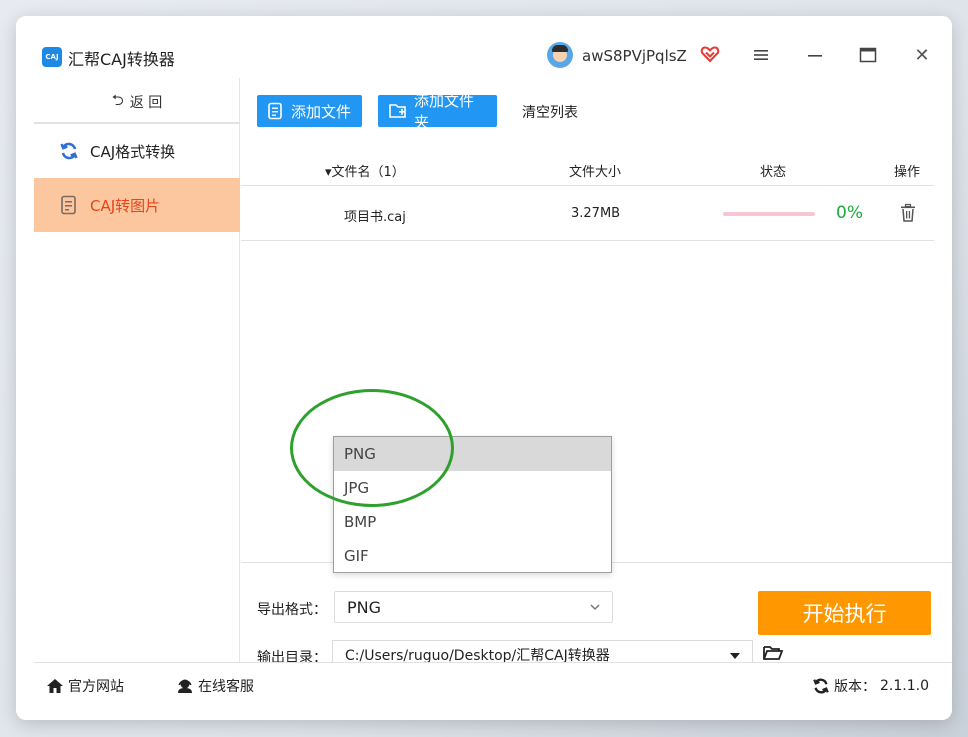 This screenshot has height=737, width=968. What do you see at coordinates (922, 55) in the screenshot?
I see `close-icon: ✕` at bounding box center [922, 55].